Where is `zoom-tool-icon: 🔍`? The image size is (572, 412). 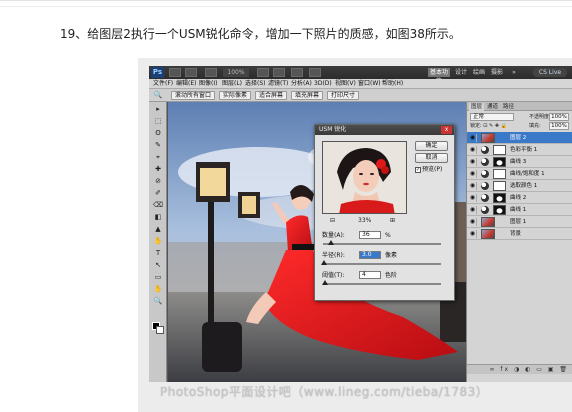 zoom-tool-icon: 🔍 is located at coordinates (158, 301).